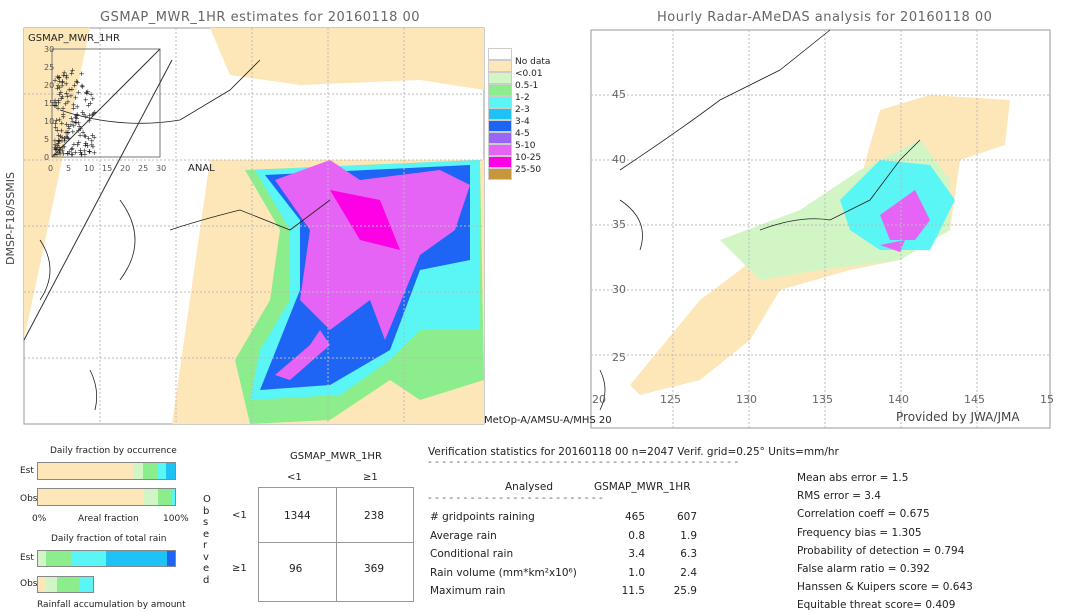 This screenshot has width=1080, height=612. Describe the element at coordinates (636, 572) in the screenshot. I see `stat-analysed: 1.0` at that location.